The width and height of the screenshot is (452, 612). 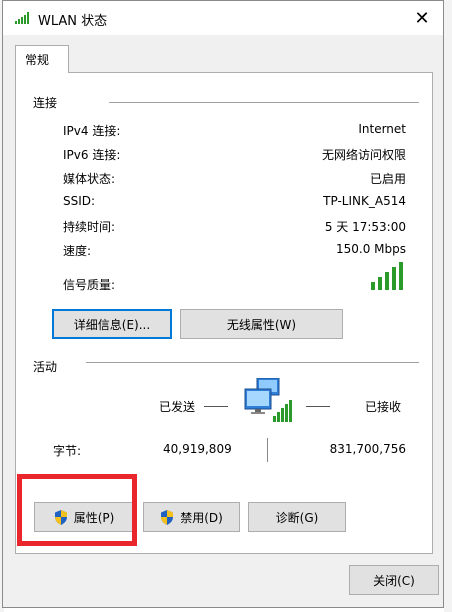 What do you see at coordinates (364, 201) in the screenshot?
I see `ssid-value: TP-LINK_A514` at bounding box center [364, 201].